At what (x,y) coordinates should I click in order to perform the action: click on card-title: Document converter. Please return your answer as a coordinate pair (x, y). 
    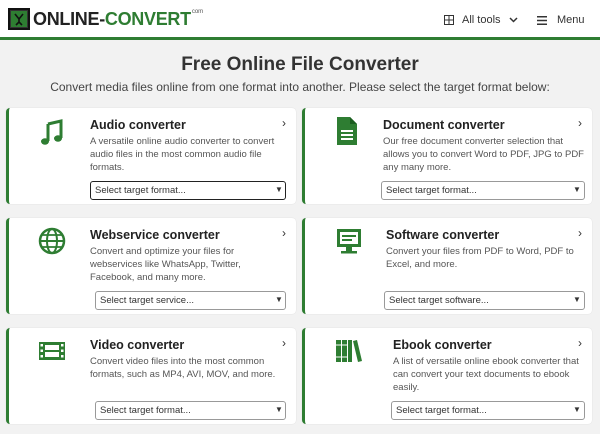
    Looking at the image, I should click on (444, 125).